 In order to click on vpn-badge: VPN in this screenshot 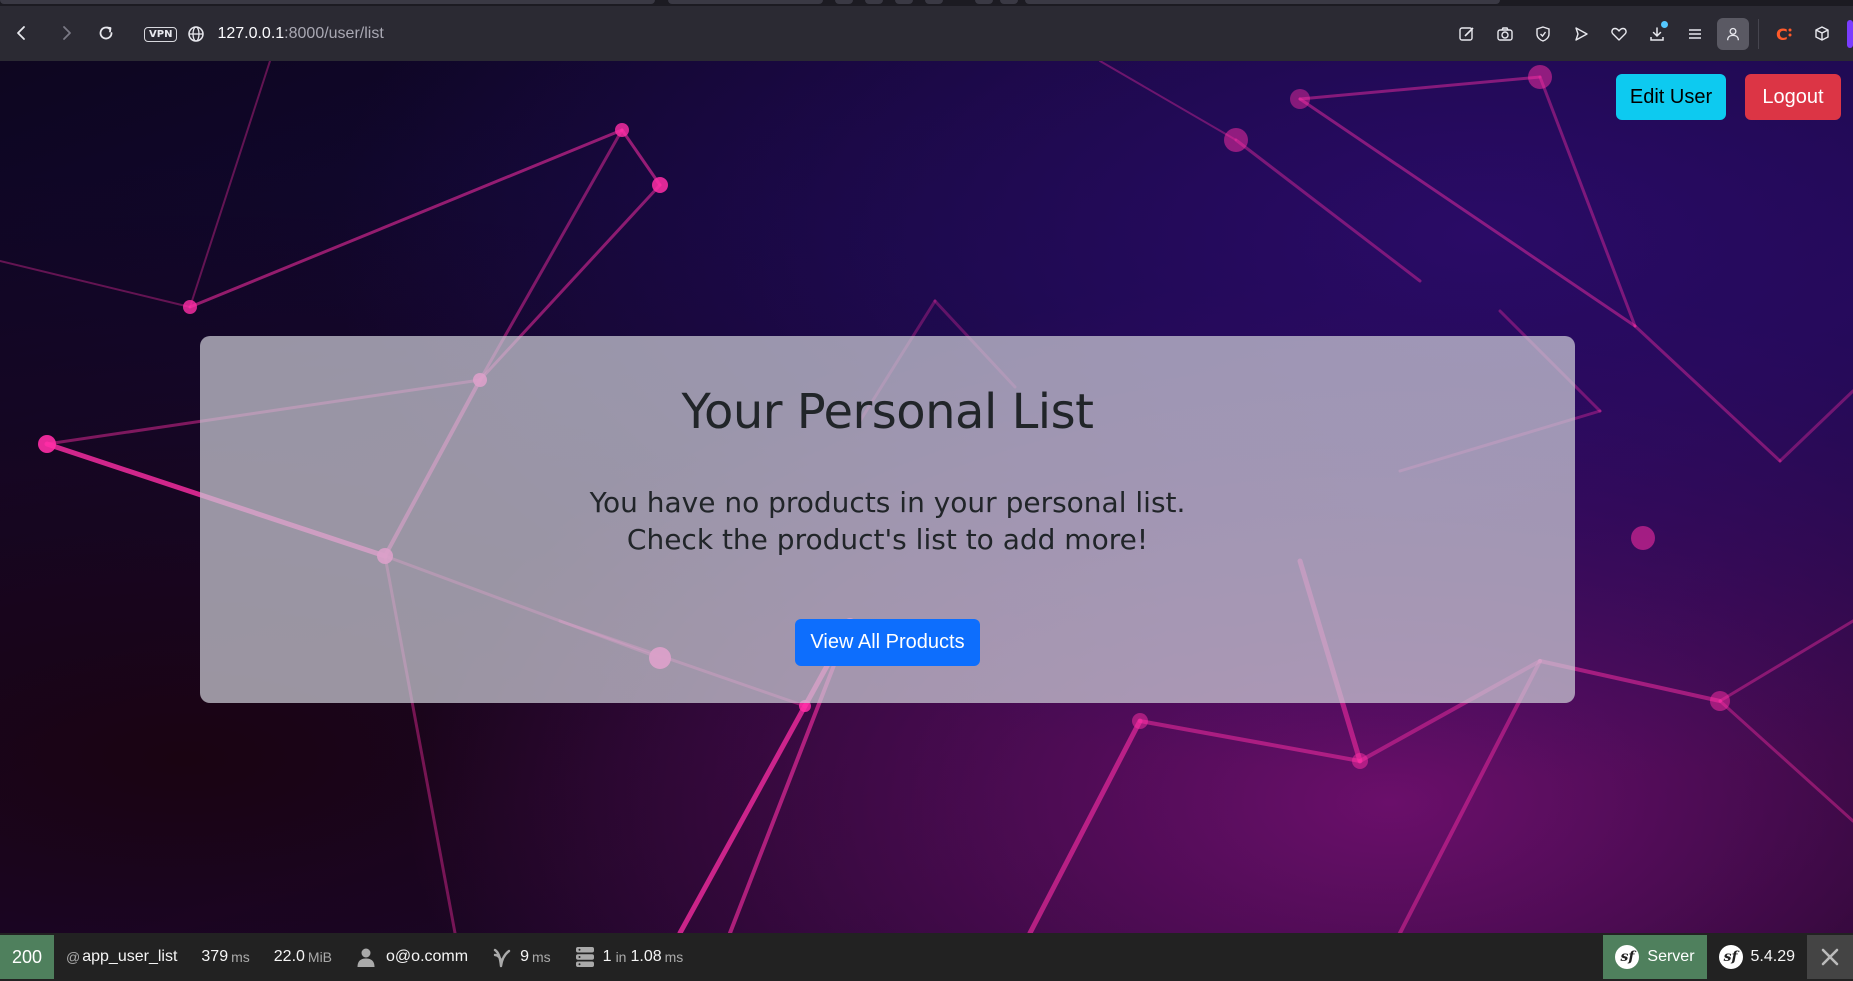, I will do `click(161, 34)`.